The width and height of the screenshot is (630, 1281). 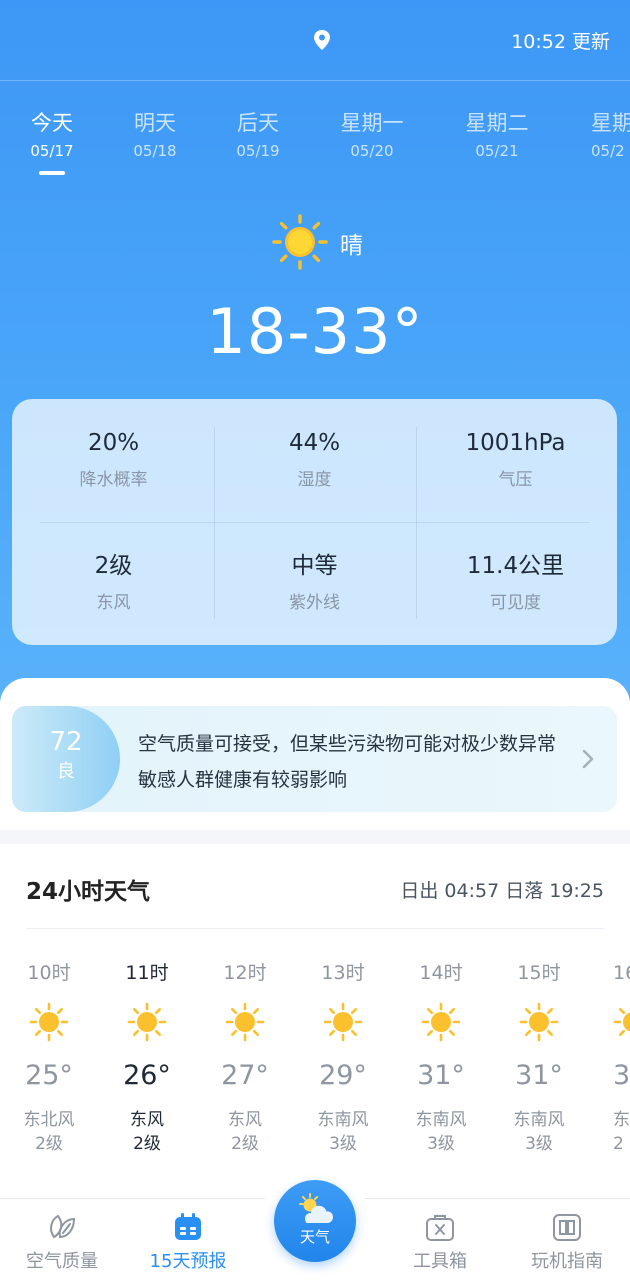 I want to click on detail-value: 44%, so click(x=314, y=443).